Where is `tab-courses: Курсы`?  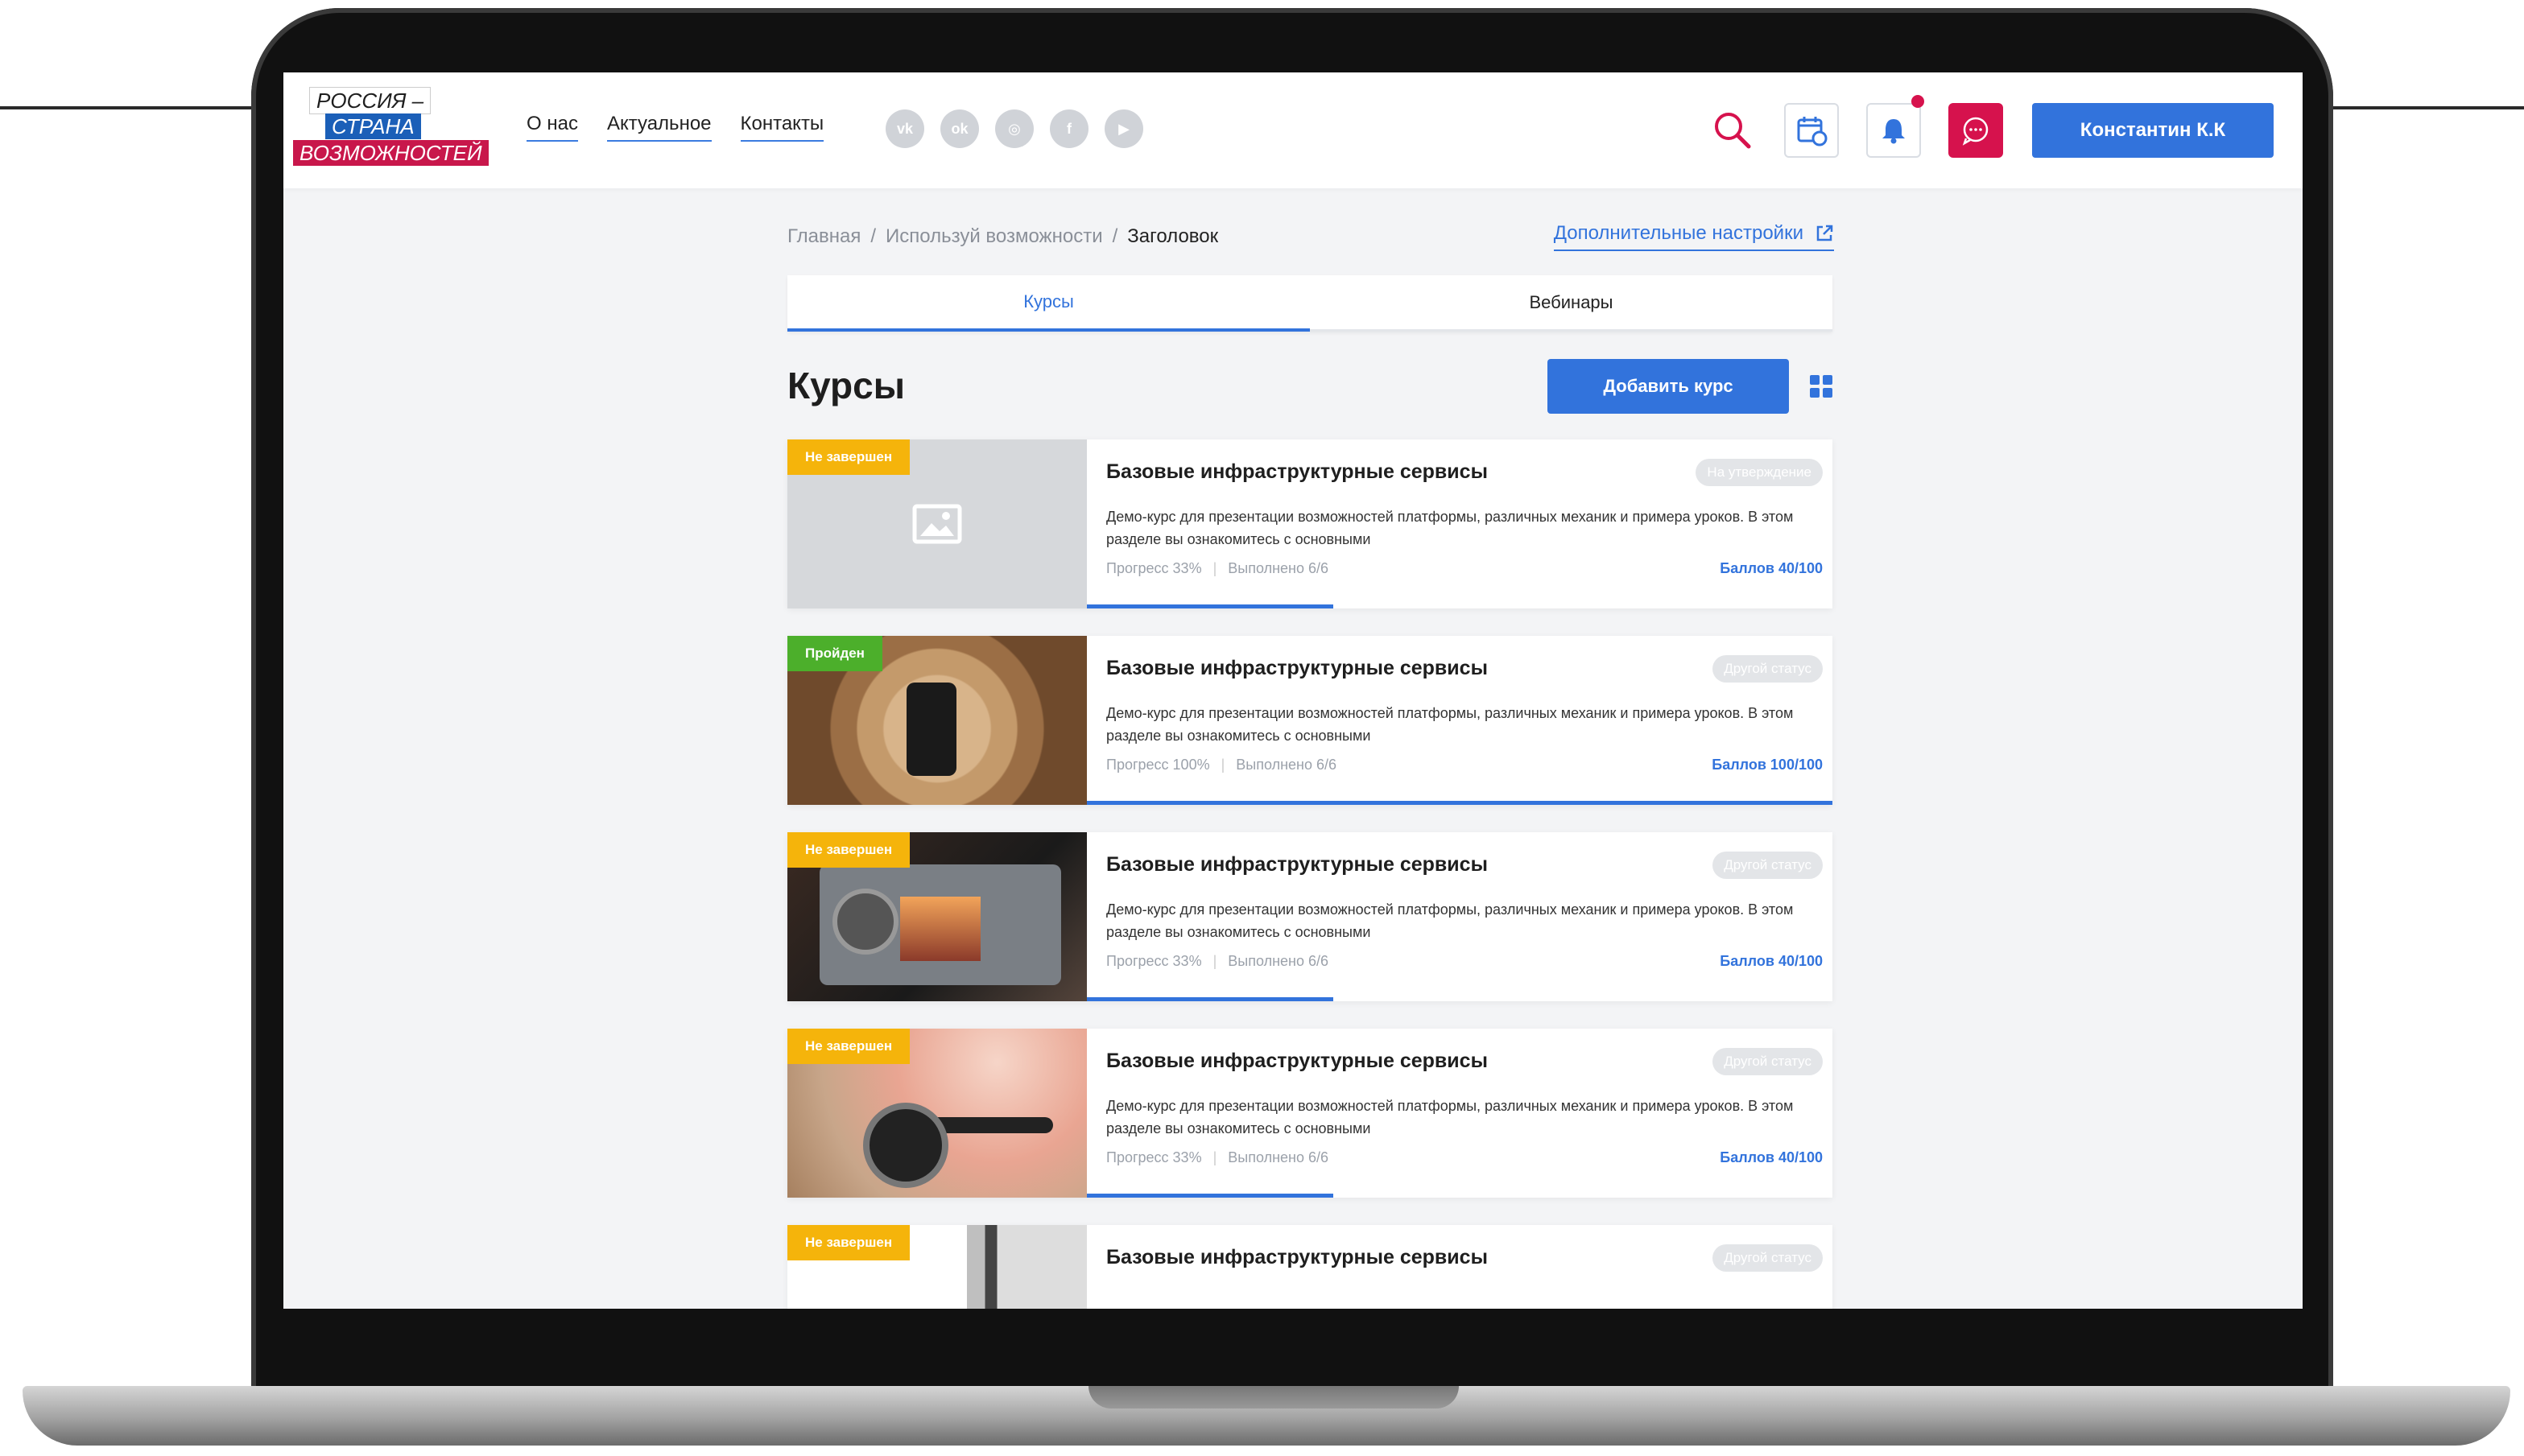 tab-courses: Курсы is located at coordinates (1048, 303).